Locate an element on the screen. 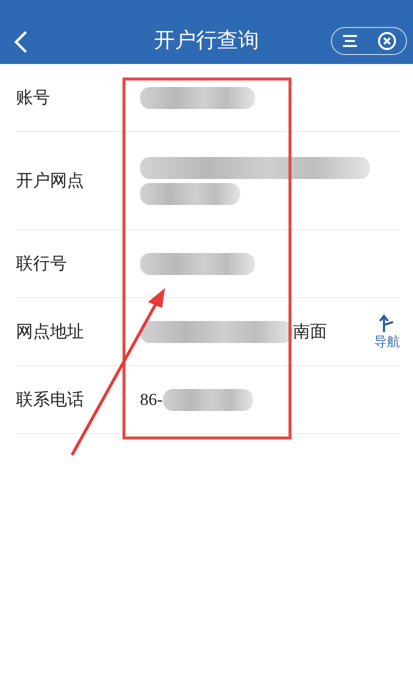  field-label: 联行号 is located at coordinates (42, 264).